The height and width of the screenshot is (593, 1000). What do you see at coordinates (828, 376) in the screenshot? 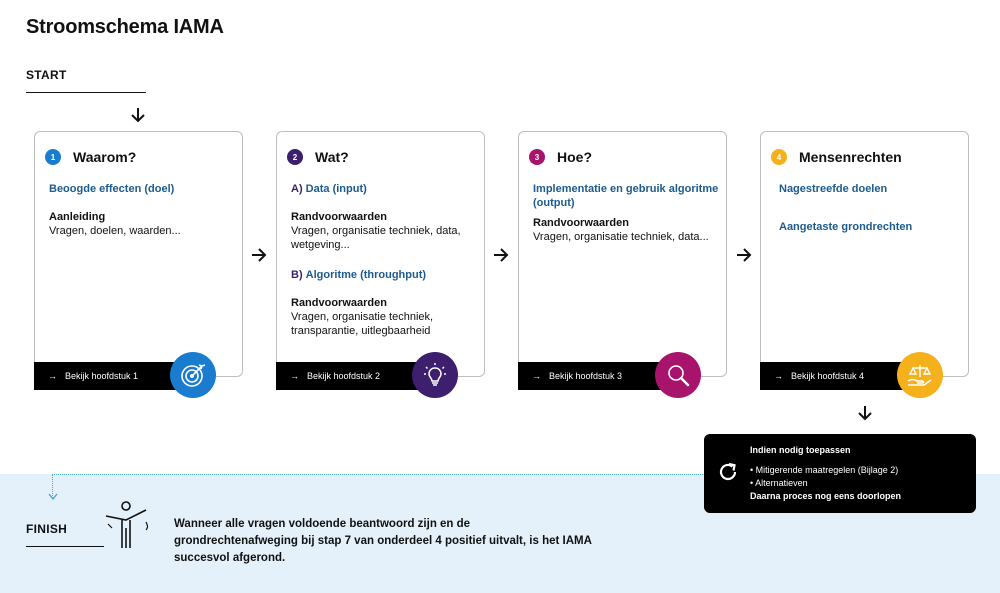
I see `step-4-chapter-label: Bekijk hoofdstuk 4` at bounding box center [828, 376].